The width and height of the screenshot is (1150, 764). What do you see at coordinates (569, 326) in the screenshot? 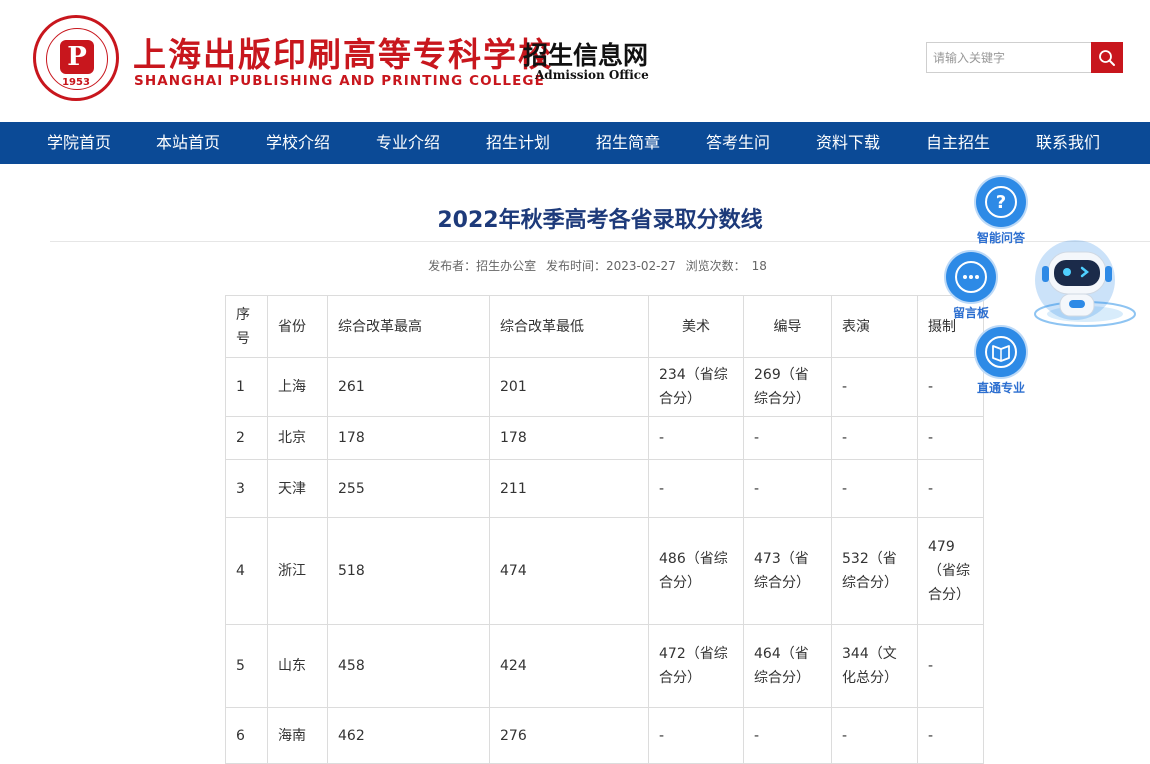
I see `table-header-cell: 综合改革最低` at bounding box center [569, 326].